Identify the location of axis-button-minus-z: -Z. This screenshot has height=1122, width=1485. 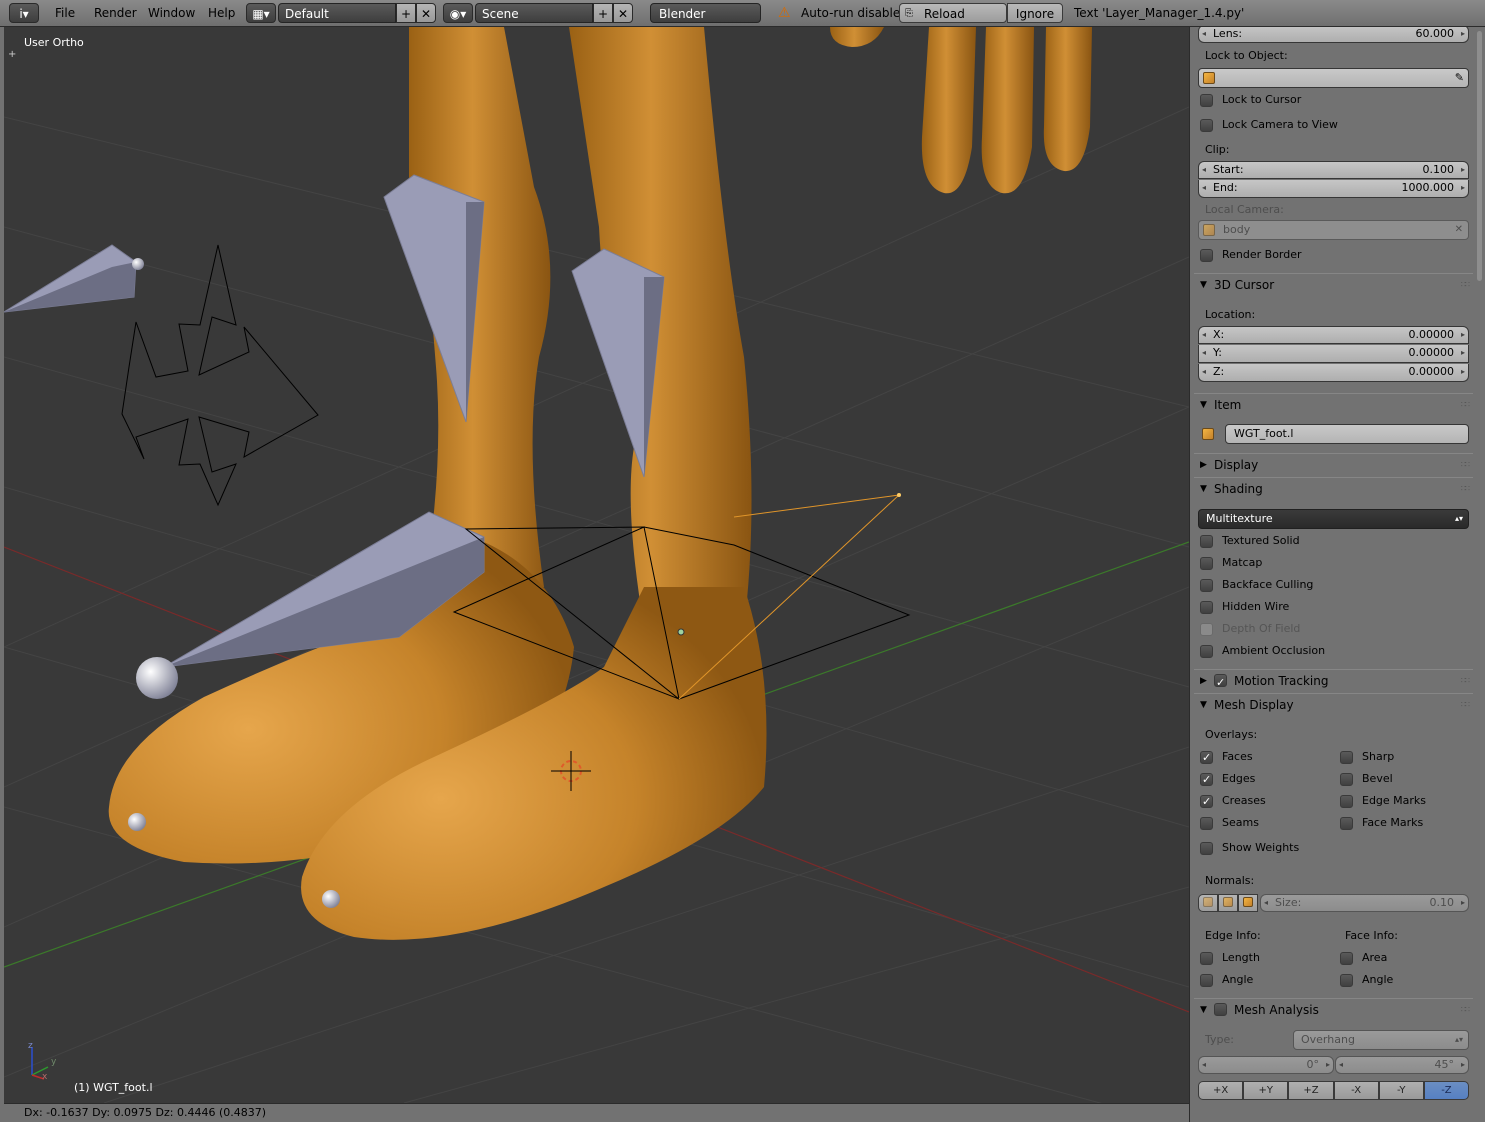
(1446, 1090).